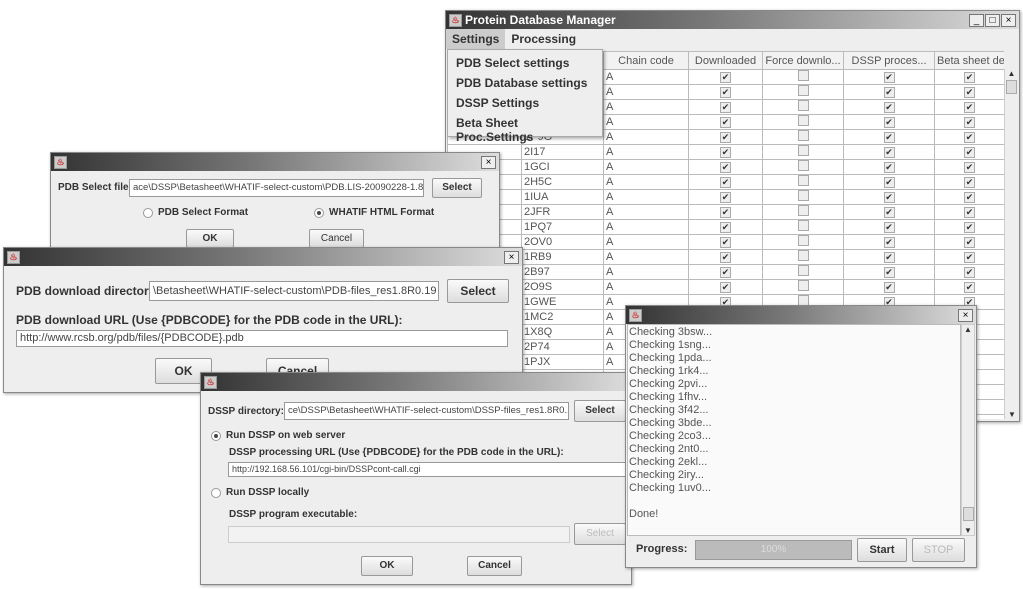 This screenshot has height=589, width=1023. Describe the element at coordinates (882, 550) in the screenshot. I see `start-button: Start` at that location.